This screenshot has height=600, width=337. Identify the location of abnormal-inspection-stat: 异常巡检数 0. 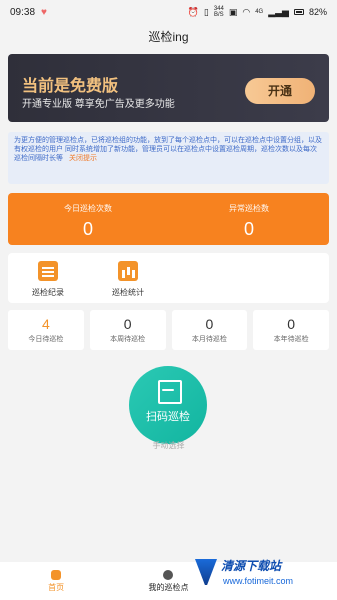
(249, 219).